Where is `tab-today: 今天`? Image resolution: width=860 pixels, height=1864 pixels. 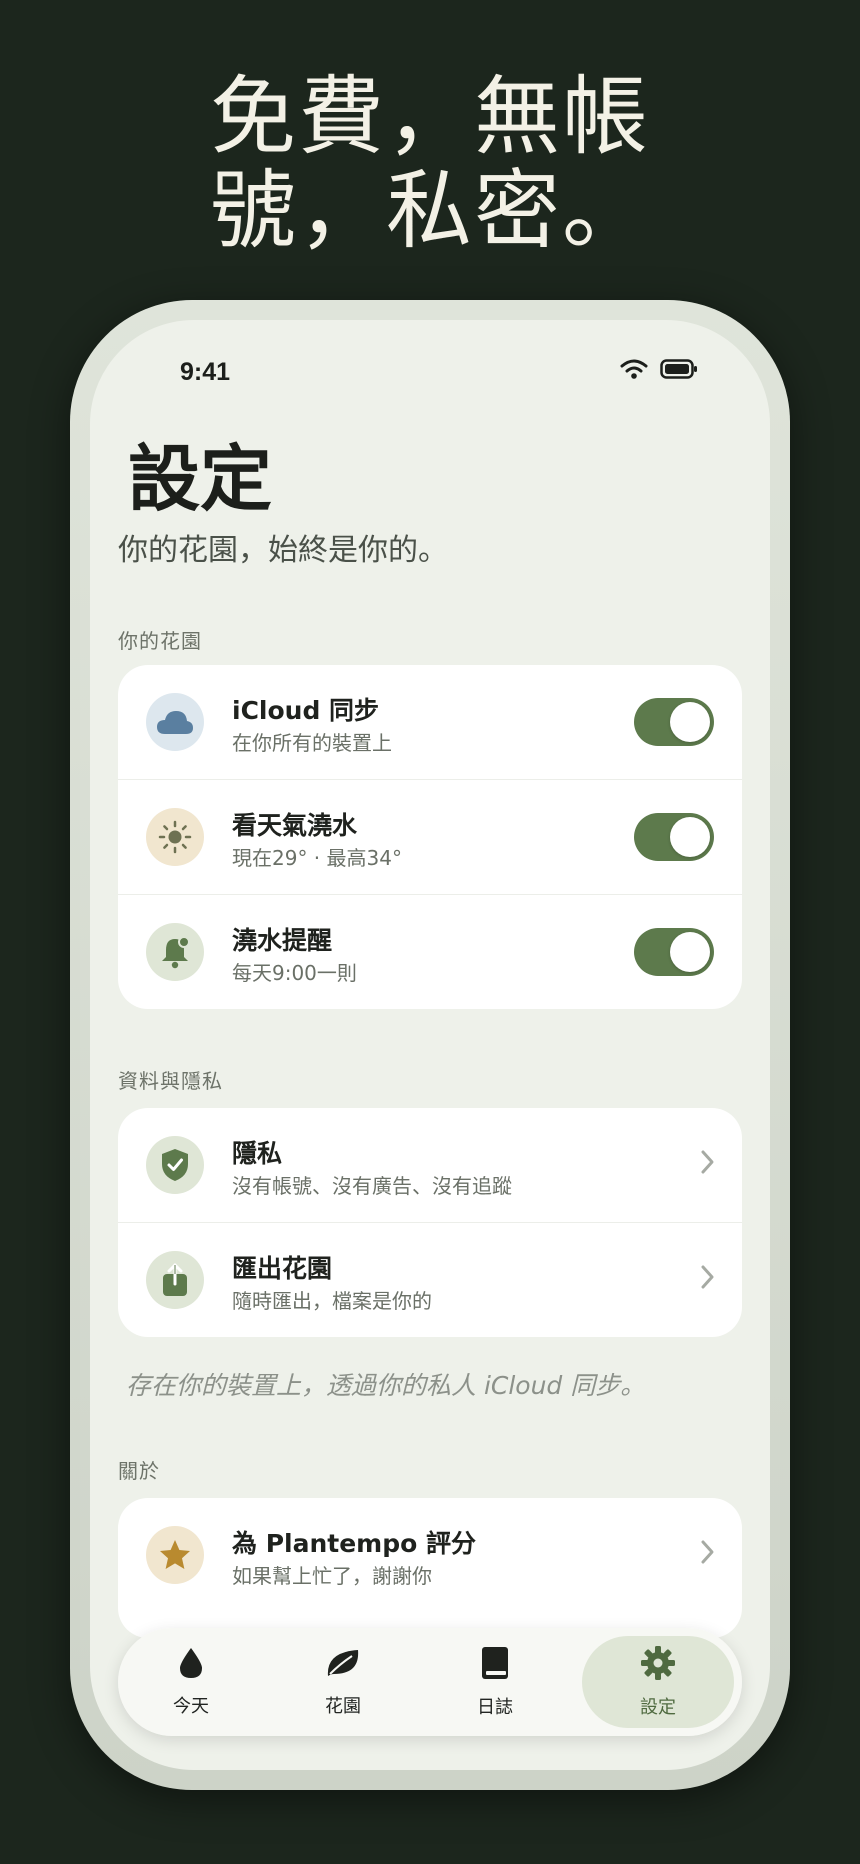 tab-today: 今天 is located at coordinates (191, 1682).